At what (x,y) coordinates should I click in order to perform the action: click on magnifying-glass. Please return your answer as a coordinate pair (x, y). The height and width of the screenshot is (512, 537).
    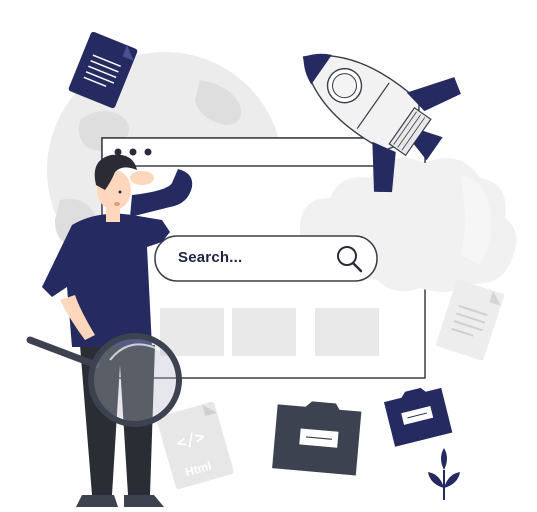
    Looking at the image, I should click on (104, 380).